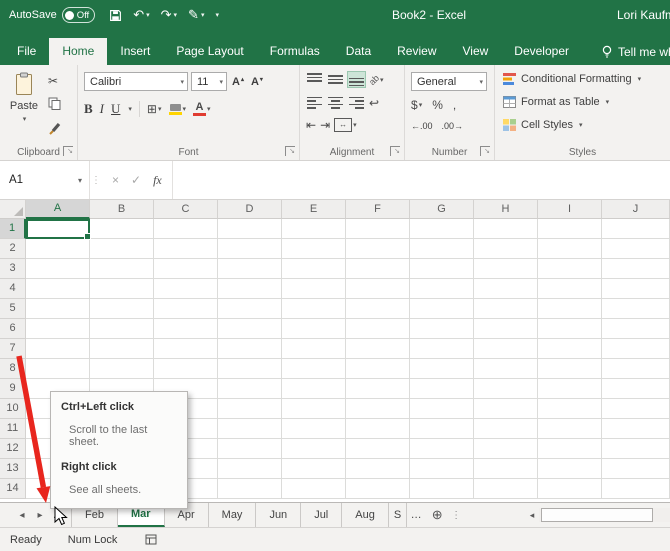 The width and height of the screenshot is (670, 551). Describe the element at coordinates (53, 81) in the screenshot. I see `cut-button: ✂` at that location.